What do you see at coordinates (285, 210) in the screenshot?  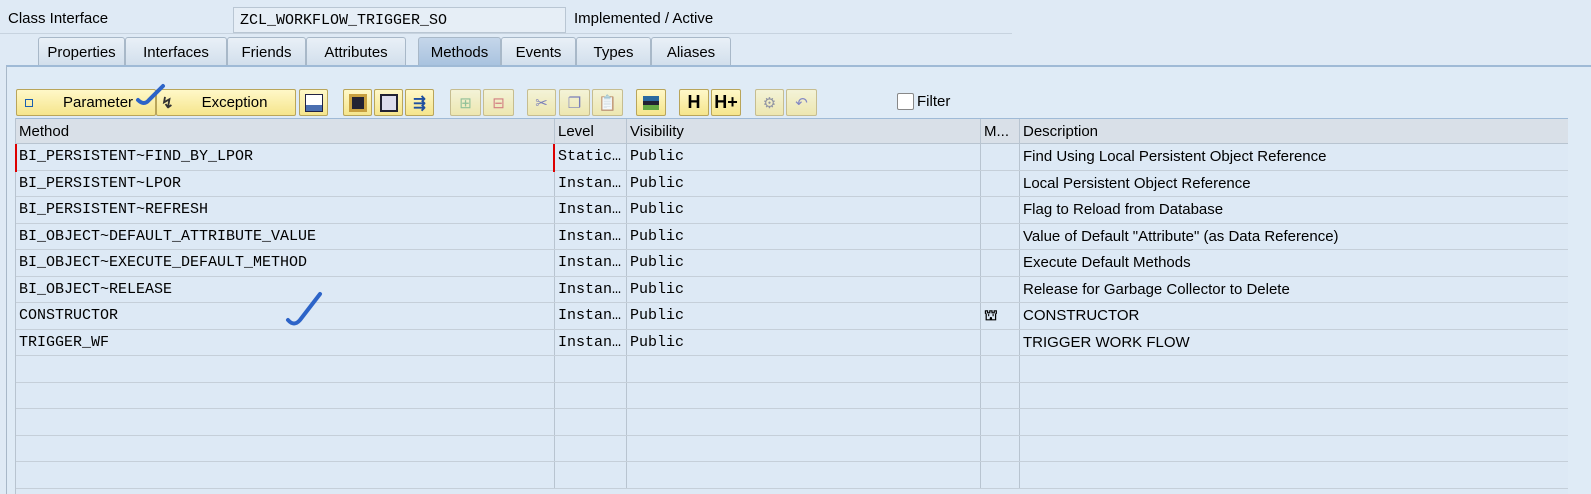 I see `cell-method: BI_PERSISTENT~REFRESH` at bounding box center [285, 210].